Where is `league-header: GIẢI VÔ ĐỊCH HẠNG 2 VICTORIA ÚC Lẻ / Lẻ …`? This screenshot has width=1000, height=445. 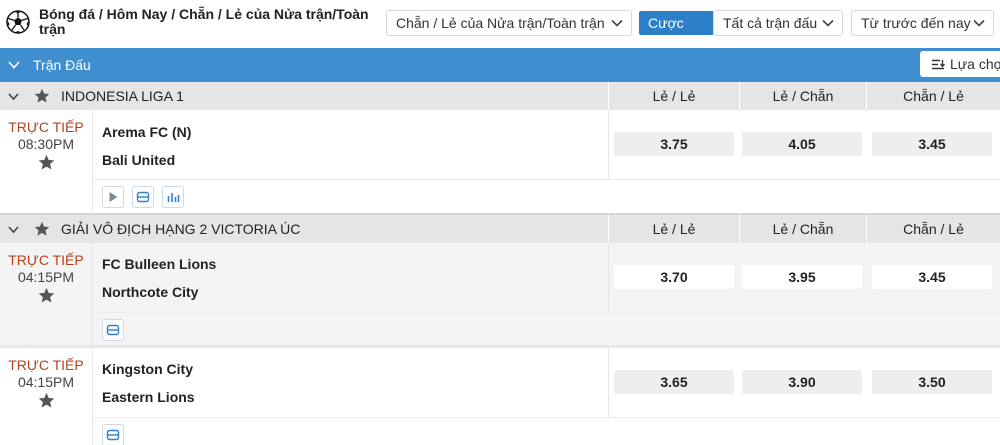
league-header: GIẢI VÔ ĐỊCH HẠNG 2 VICTORIA ÚC Lẻ / Lẻ … is located at coordinates (500, 228).